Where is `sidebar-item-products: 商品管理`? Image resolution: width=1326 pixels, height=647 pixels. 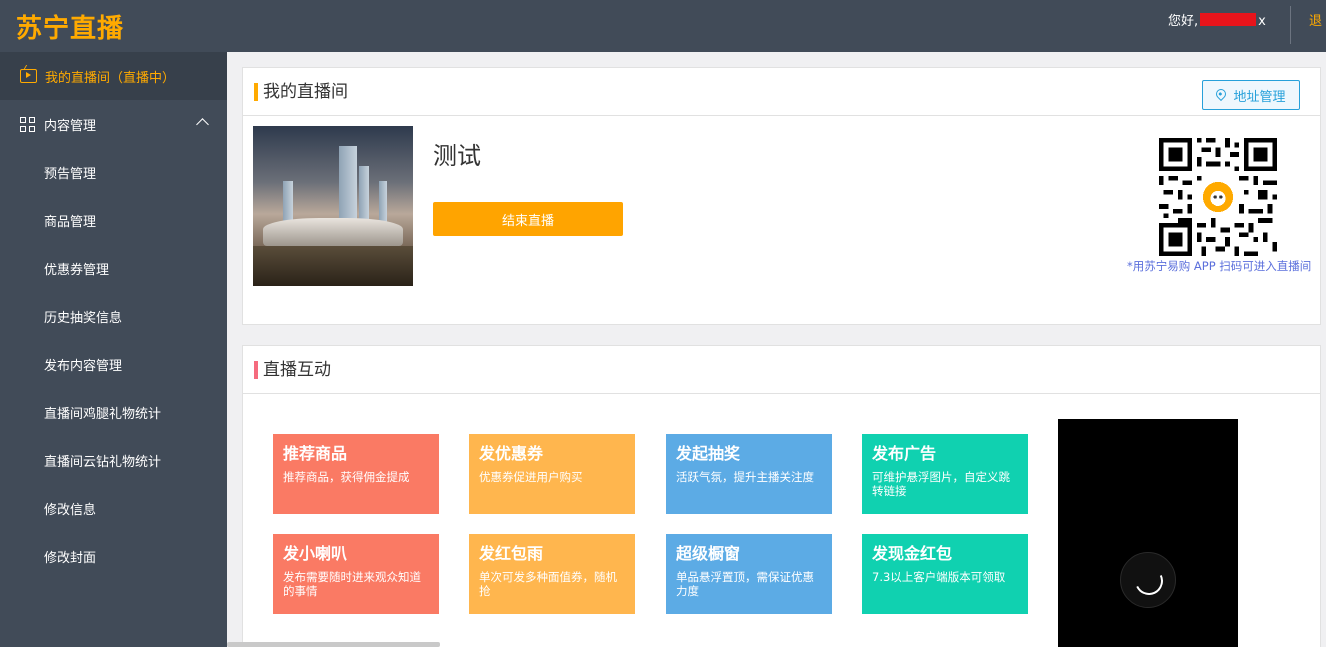 sidebar-item-products: 商品管理 is located at coordinates (113, 220).